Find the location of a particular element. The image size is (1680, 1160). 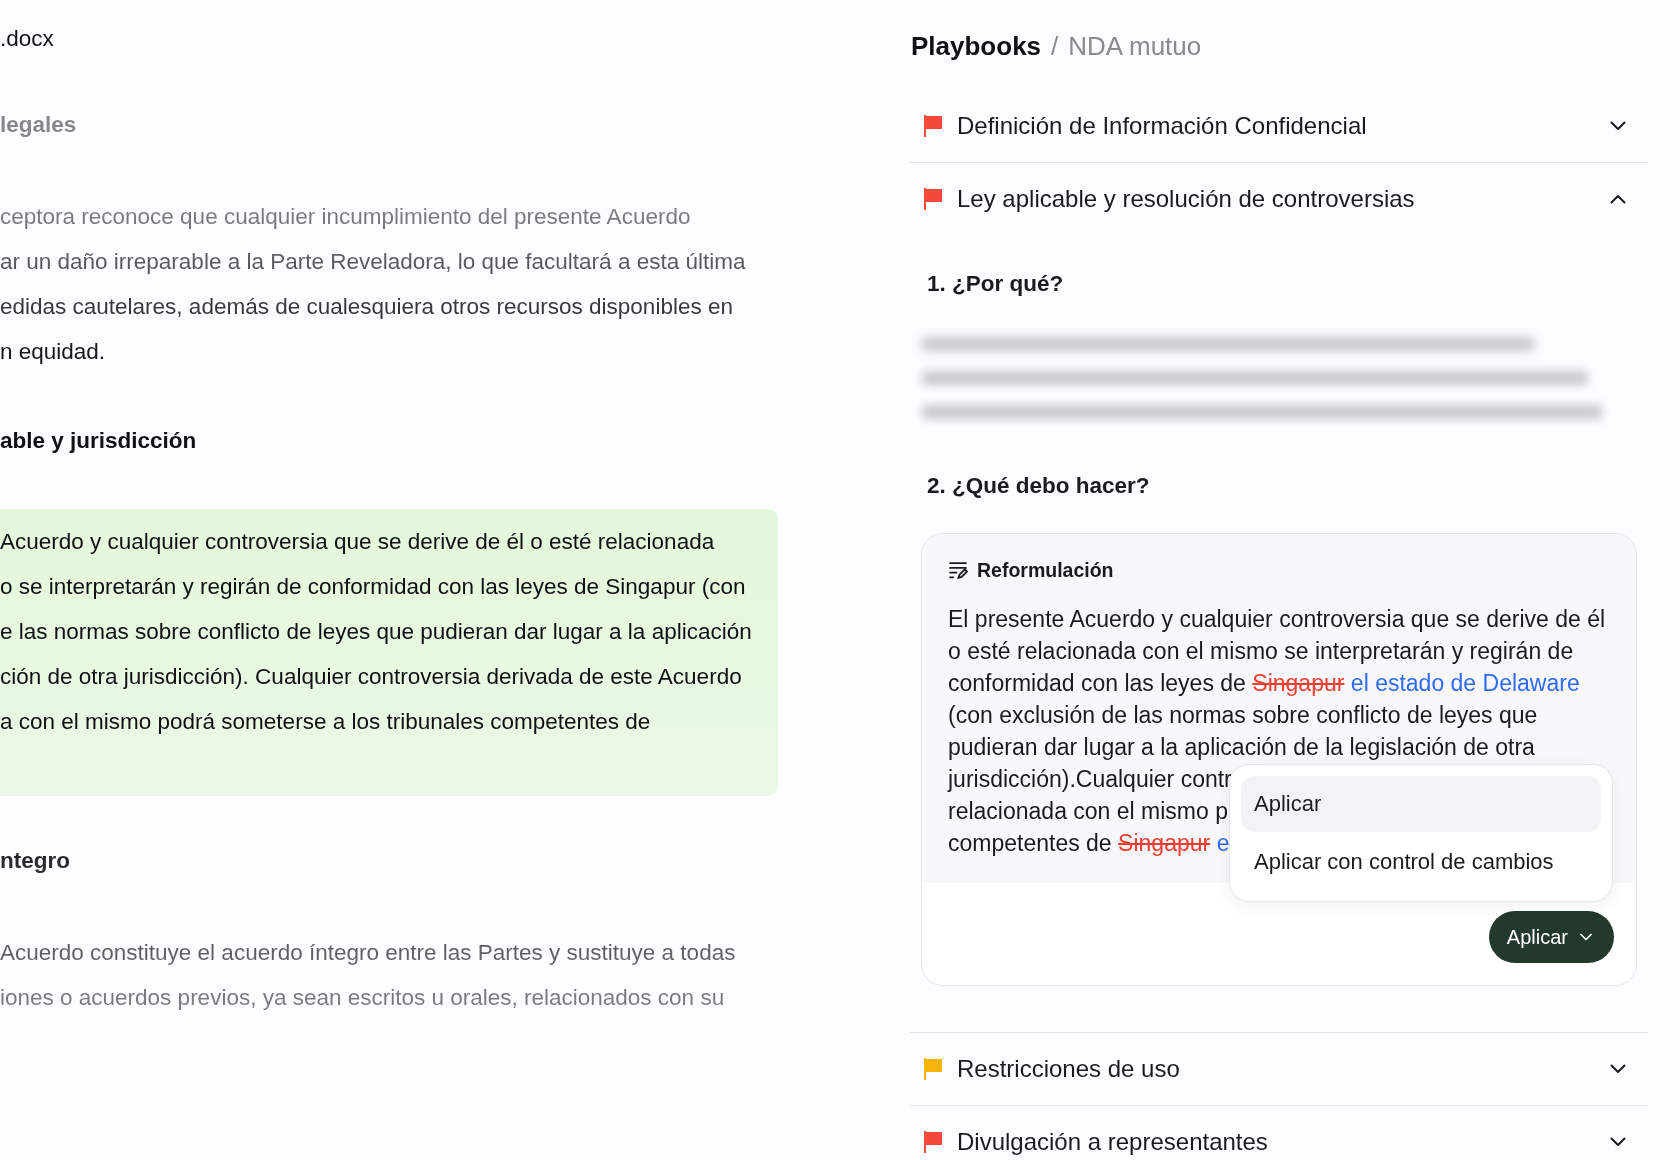

clause-title: Definición de Información Confidencial is located at coordinates (1162, 126).